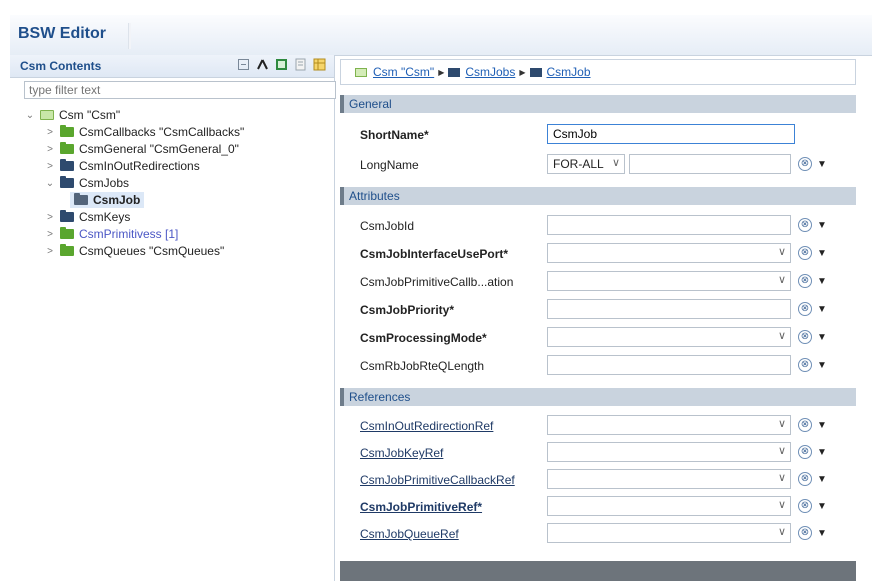 This screenshot has height=581, width=872. I want to click on csmjobprimitivecallback-select: ∨, so click(669, 281).